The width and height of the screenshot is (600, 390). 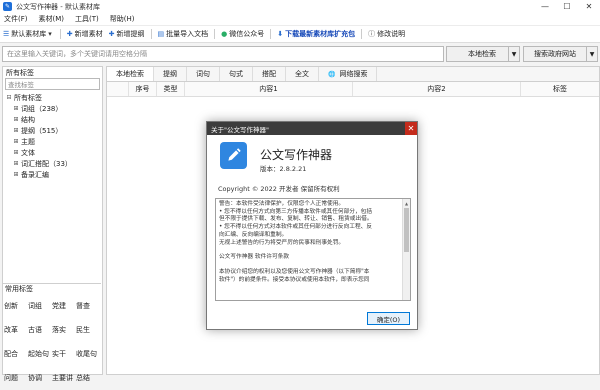 What do you see at coordinates (388, 318) in the screenshot?
I see `ok-button: 确定(O)` at bounding box center [388, 318].